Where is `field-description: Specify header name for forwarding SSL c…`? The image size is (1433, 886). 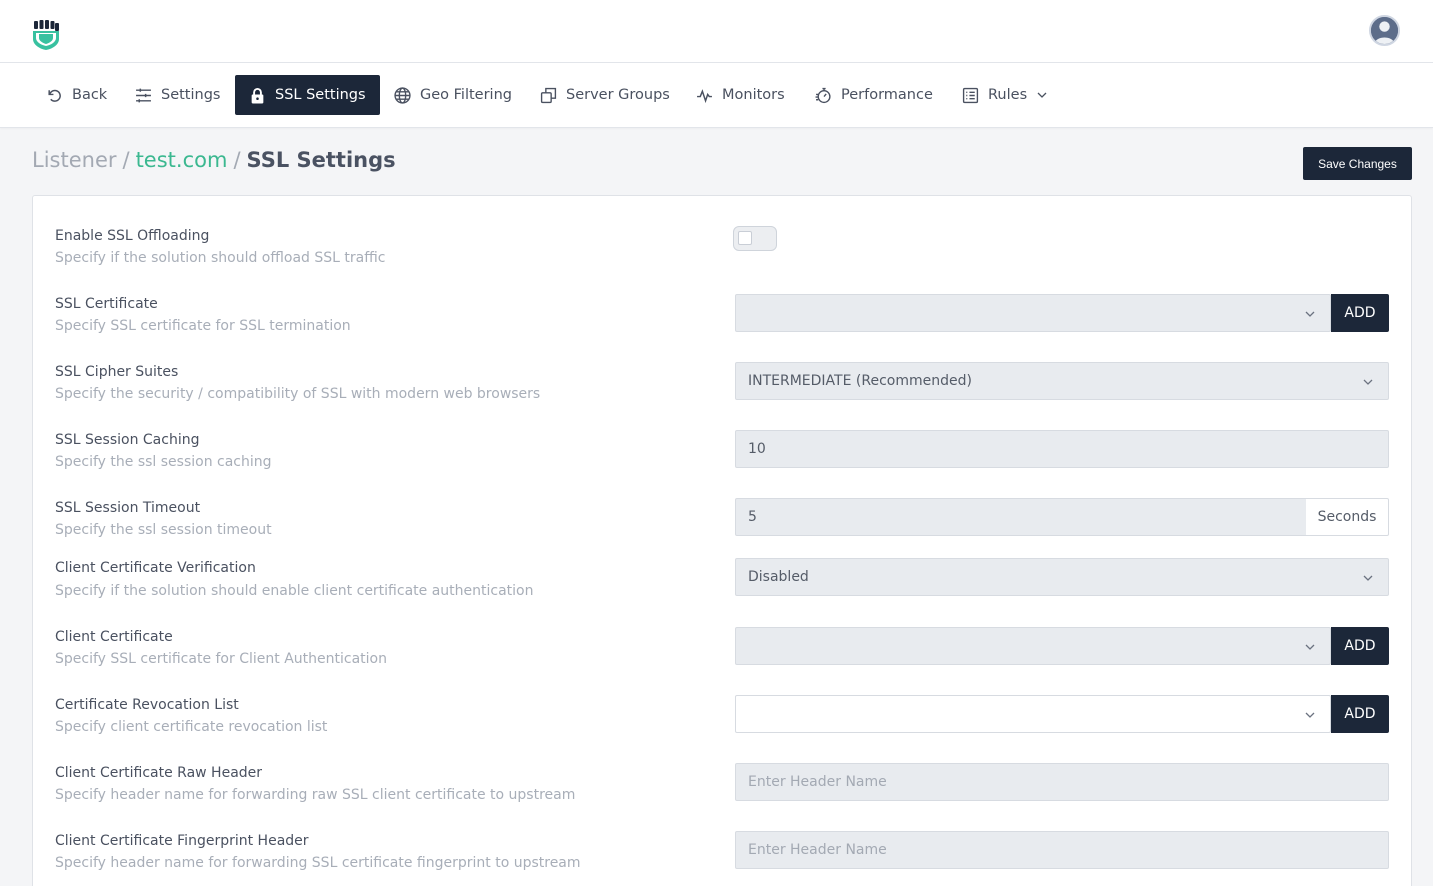
field-description: Specify header name for forwarding SSL c… is located at coordinates (318, 863).